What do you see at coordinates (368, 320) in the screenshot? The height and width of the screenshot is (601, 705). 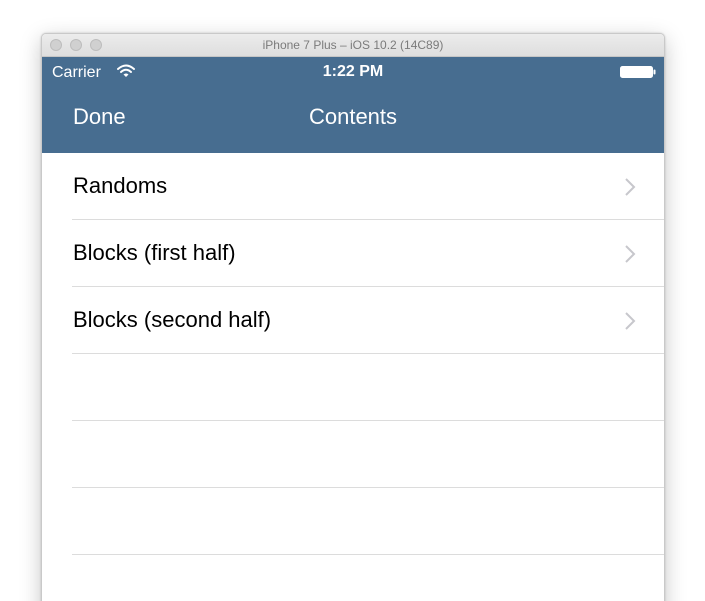 I see `list-item-blocks-second-half: Blocks (second half)` at bounding box center [368, 320].